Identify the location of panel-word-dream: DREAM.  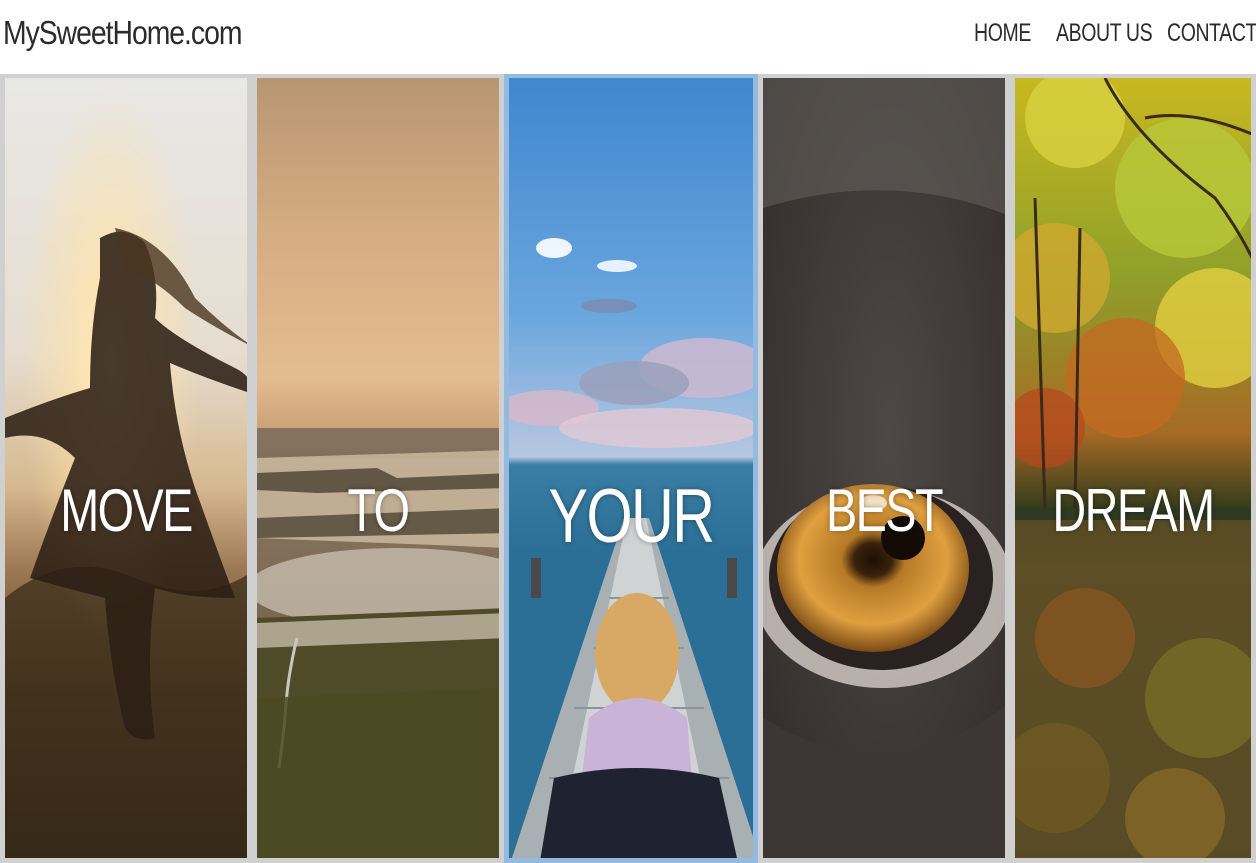
(1133, 510).